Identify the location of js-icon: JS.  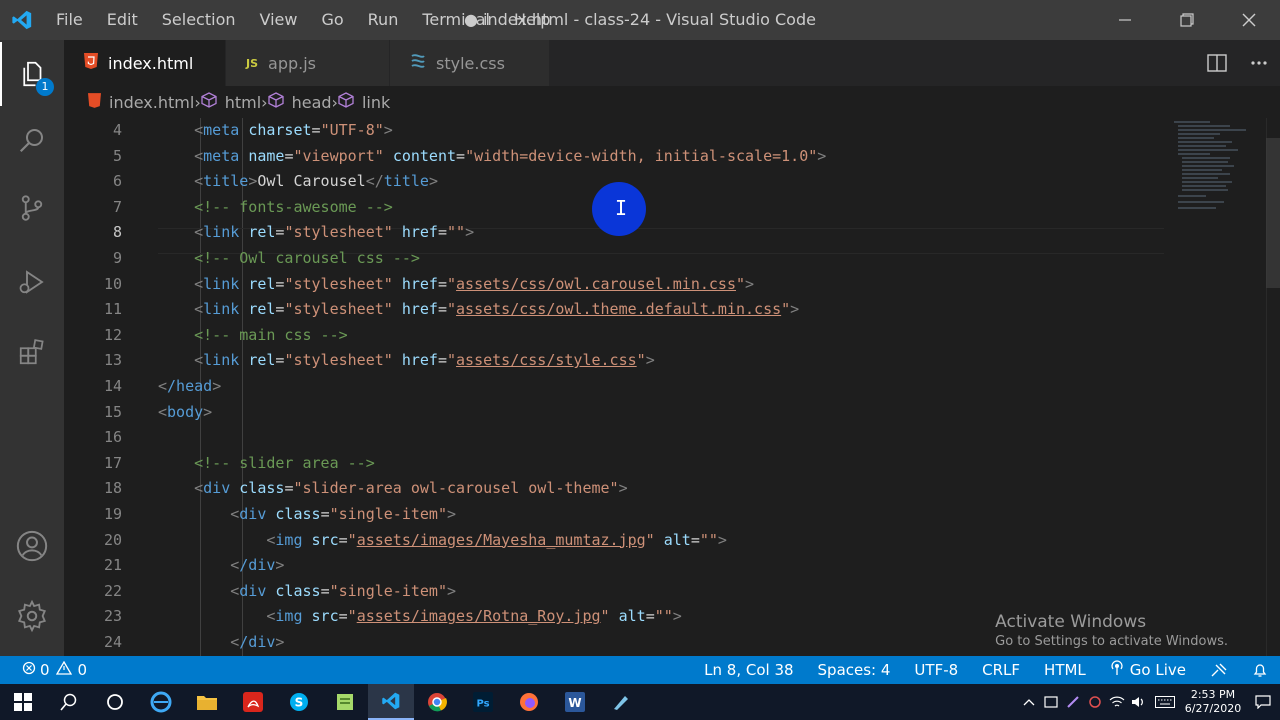
(252, 63).